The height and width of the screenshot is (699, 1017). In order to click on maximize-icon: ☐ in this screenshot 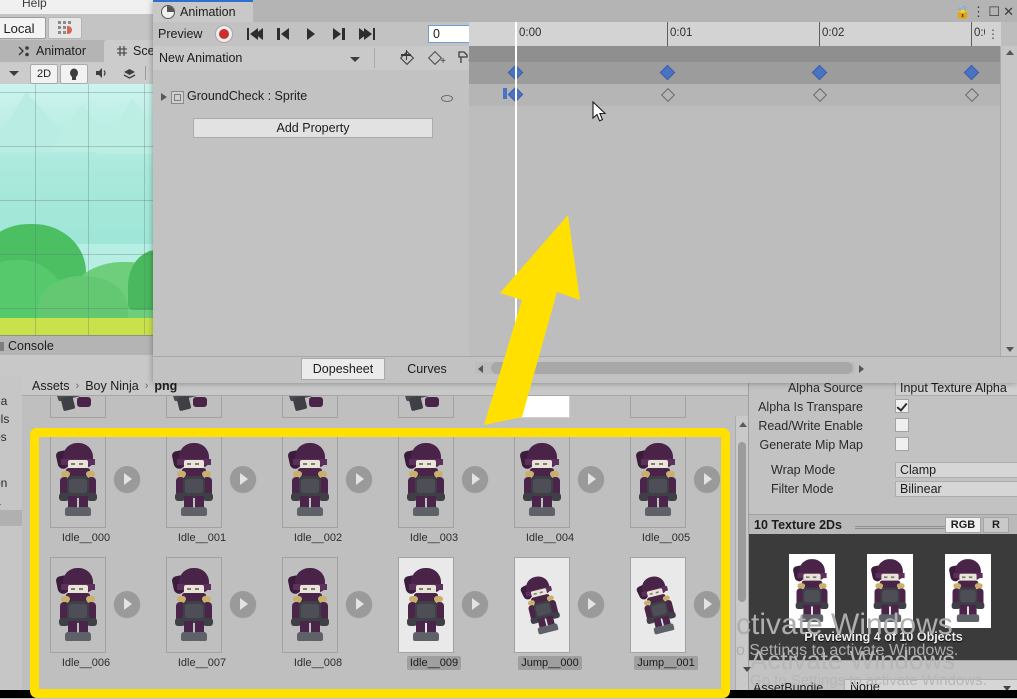, I will do `click(994, 12)`.